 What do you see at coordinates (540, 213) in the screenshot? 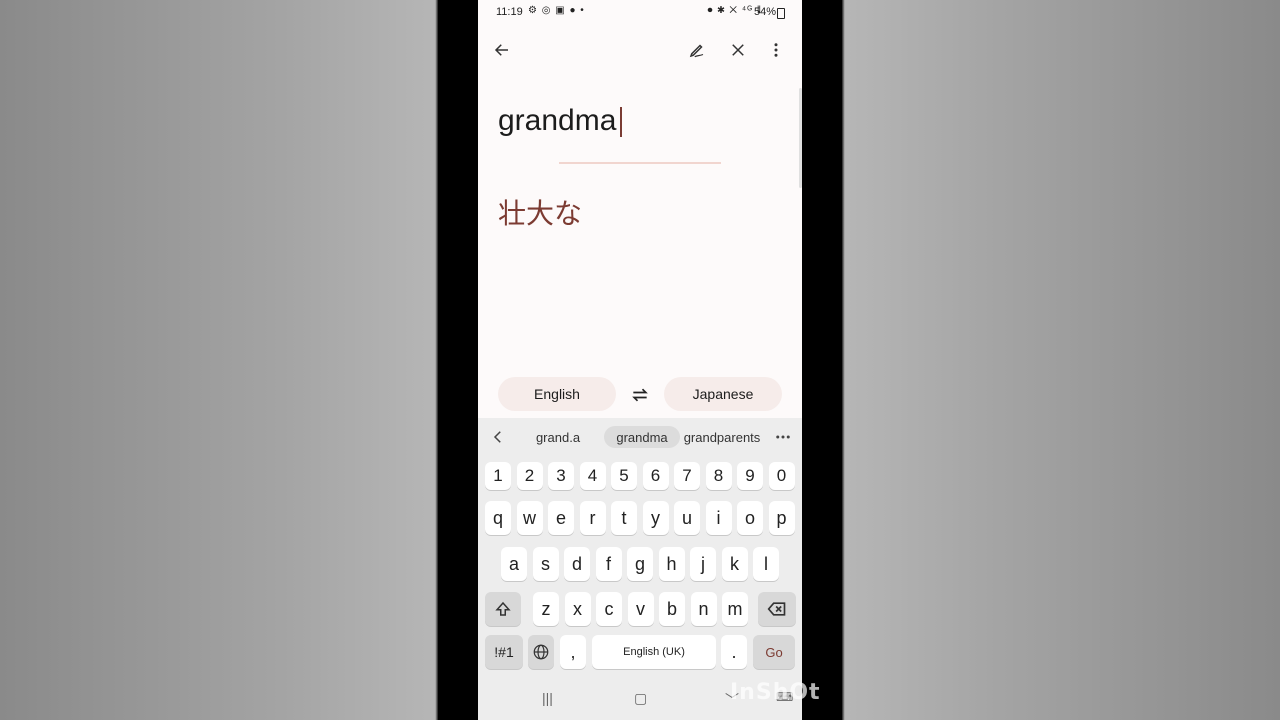
I see `translation-output: 壮大な` at bounding box center [540, 213].